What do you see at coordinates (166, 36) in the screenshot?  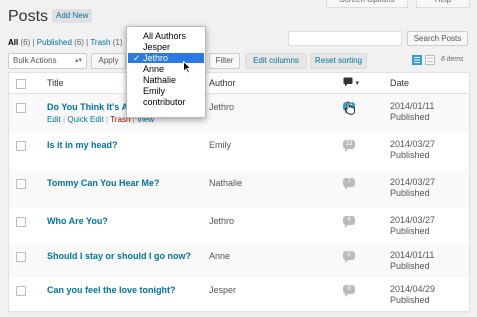 I see `author-option-all-authors: All Authors` at bounding box center [166, 36].